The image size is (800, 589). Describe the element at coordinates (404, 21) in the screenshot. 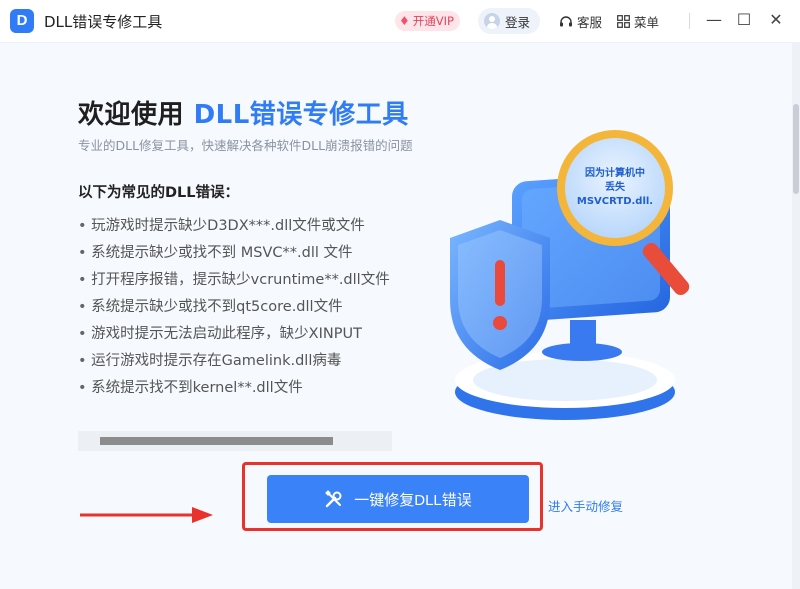

I see `diamond-icon: ♦` at that location.